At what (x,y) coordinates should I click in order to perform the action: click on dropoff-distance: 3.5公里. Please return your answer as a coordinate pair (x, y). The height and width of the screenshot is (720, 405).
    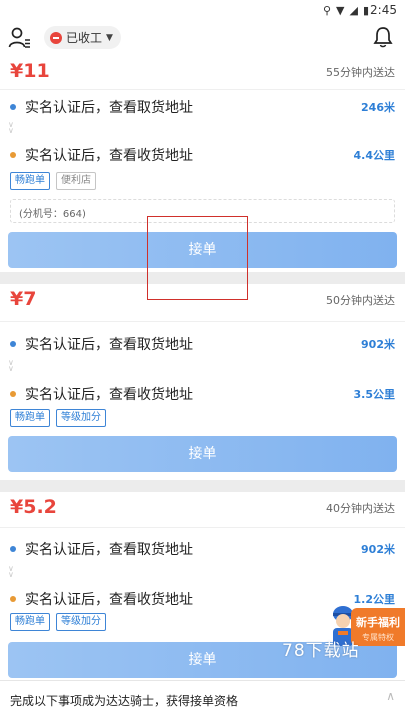
    Looking at the image, I should click on (374, 394).